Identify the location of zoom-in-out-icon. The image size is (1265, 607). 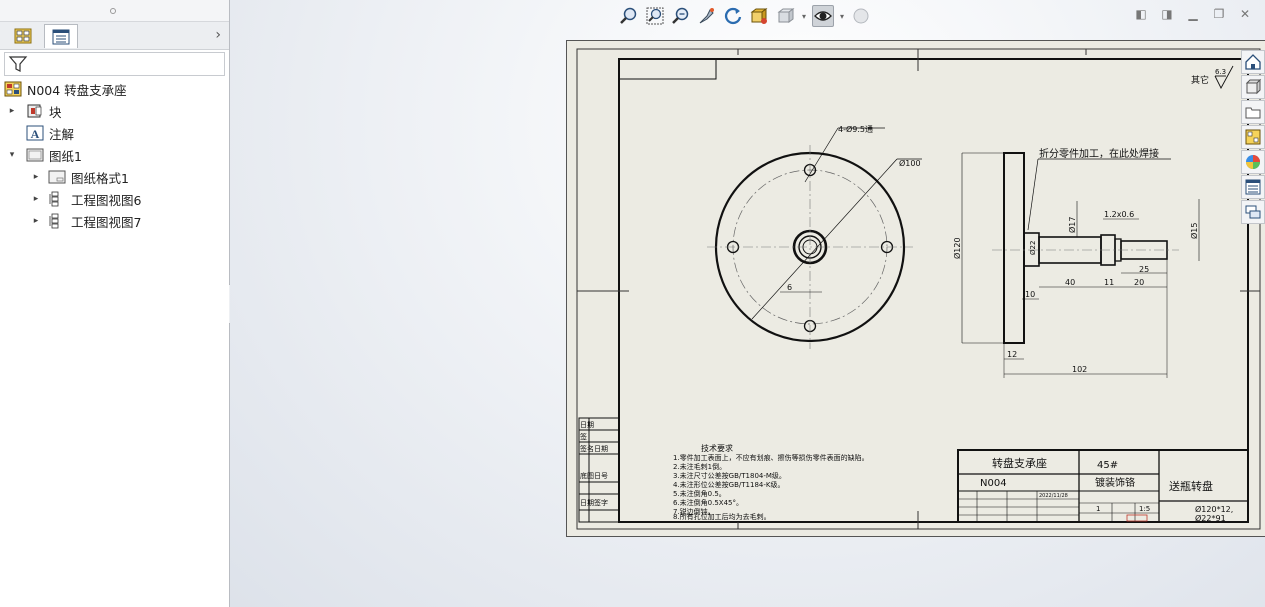
(681, 16).